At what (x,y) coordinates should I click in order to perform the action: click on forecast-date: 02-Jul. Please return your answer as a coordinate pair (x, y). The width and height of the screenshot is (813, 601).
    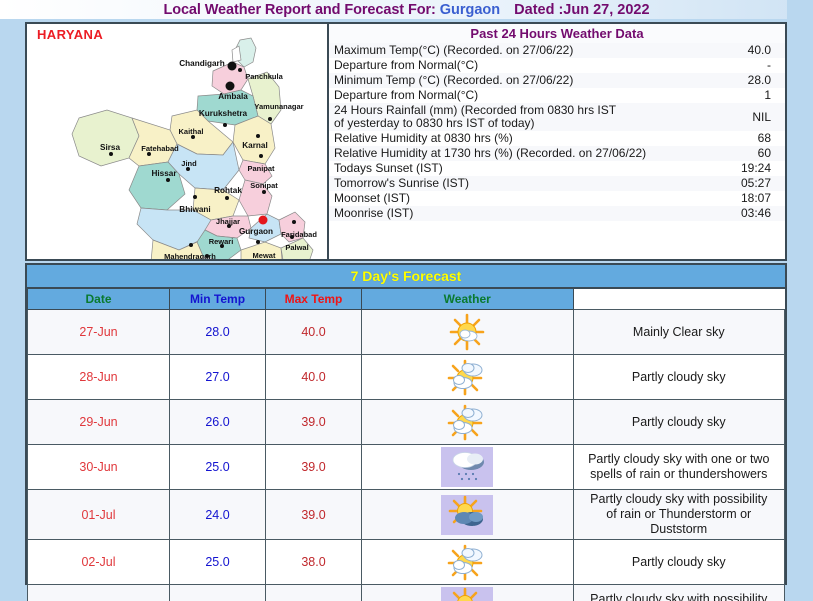
    Looking at the image, I should click on (98, 562).